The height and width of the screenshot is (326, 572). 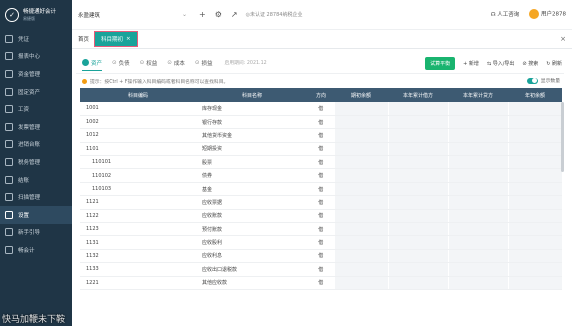 I want to click on table-row: 110101 股票借, so click(x=321, y=162).